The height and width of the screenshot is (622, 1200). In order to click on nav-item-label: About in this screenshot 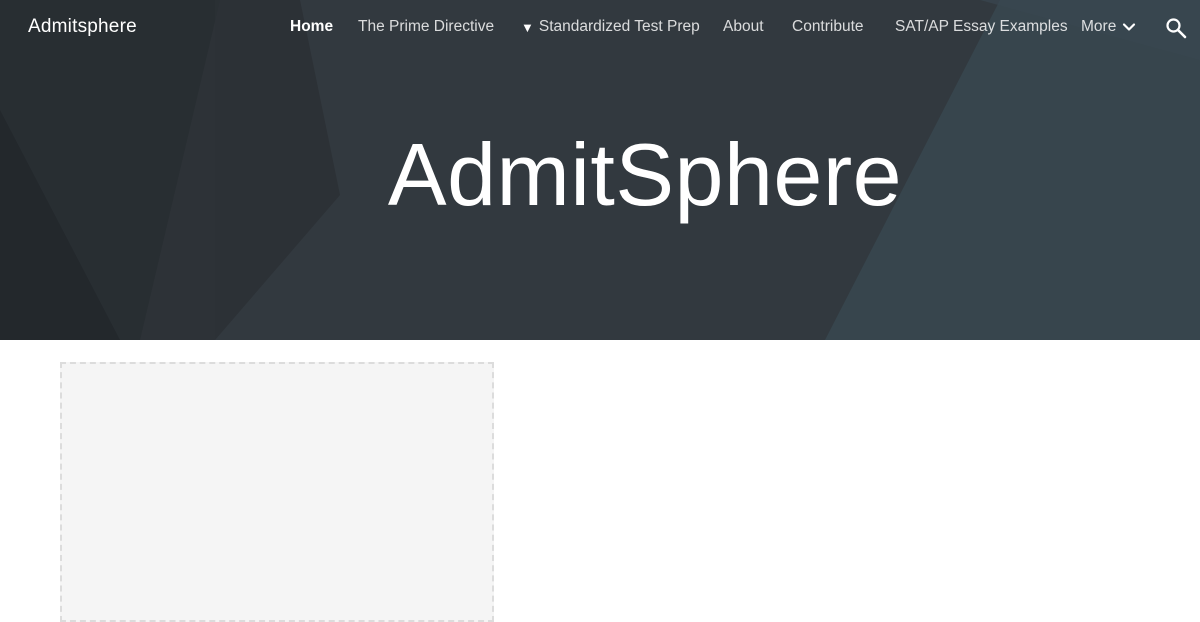, I will do `click(743, 26)`.